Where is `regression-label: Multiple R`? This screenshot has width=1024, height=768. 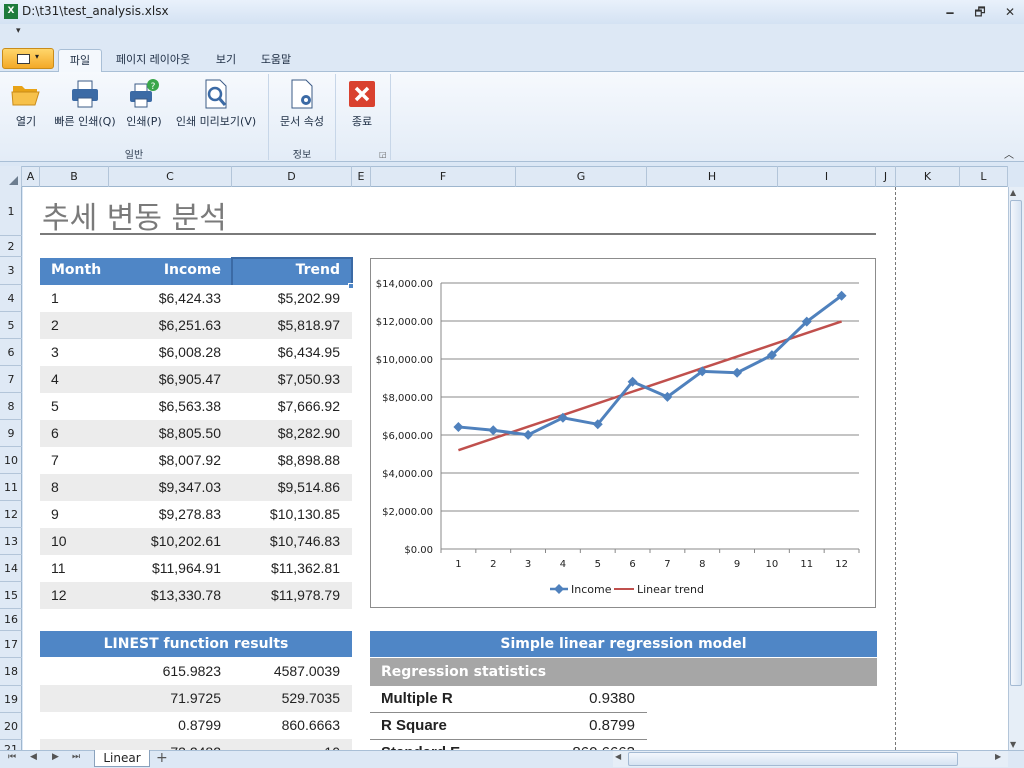 regression-label: Multiple R is located at coordinates (417, 698).